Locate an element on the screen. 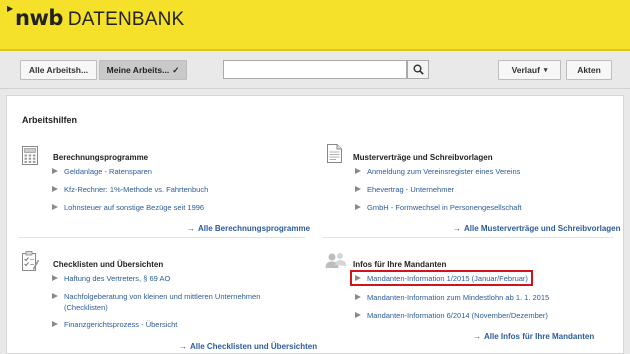 The width and height of the screenshot is (630, 354). checklists-item-1: Haftung des Vertreters, § 69 AO is located at coordinates (111, 279).